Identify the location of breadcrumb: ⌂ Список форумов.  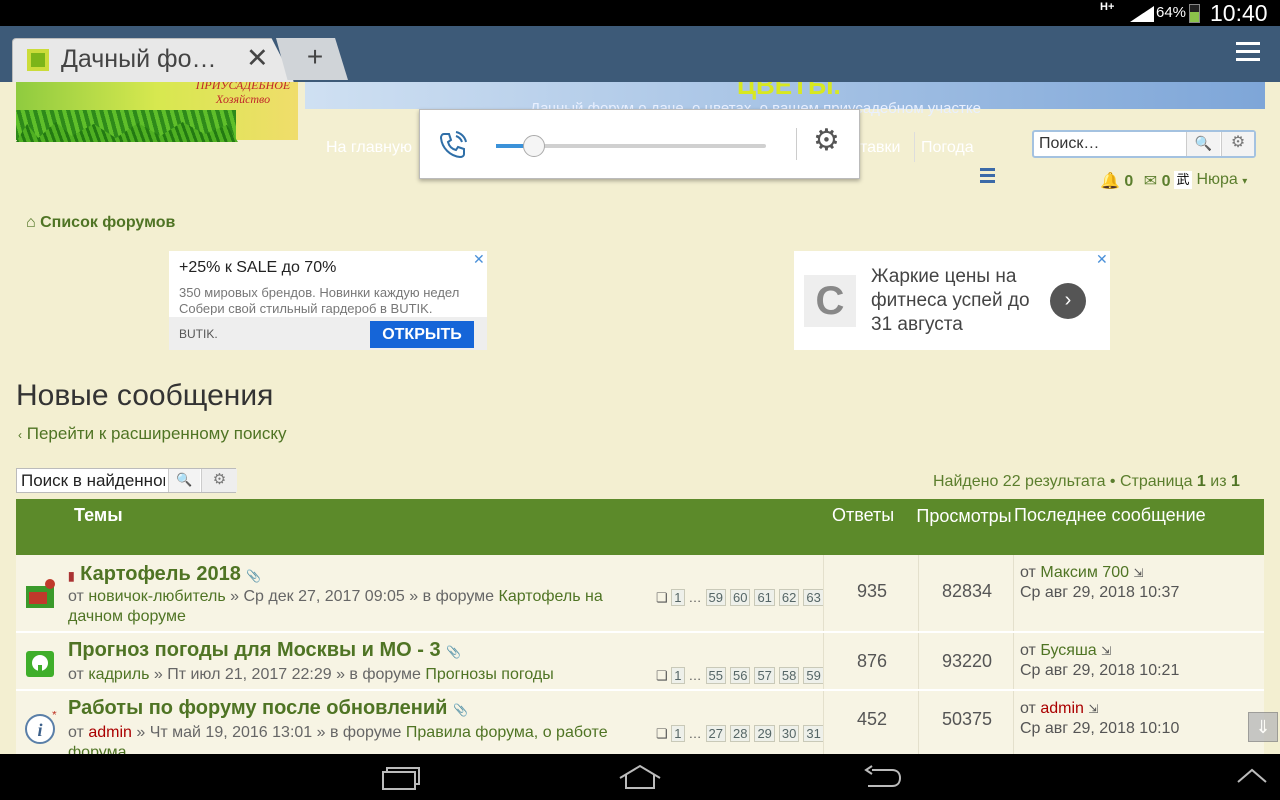
(100, 223).